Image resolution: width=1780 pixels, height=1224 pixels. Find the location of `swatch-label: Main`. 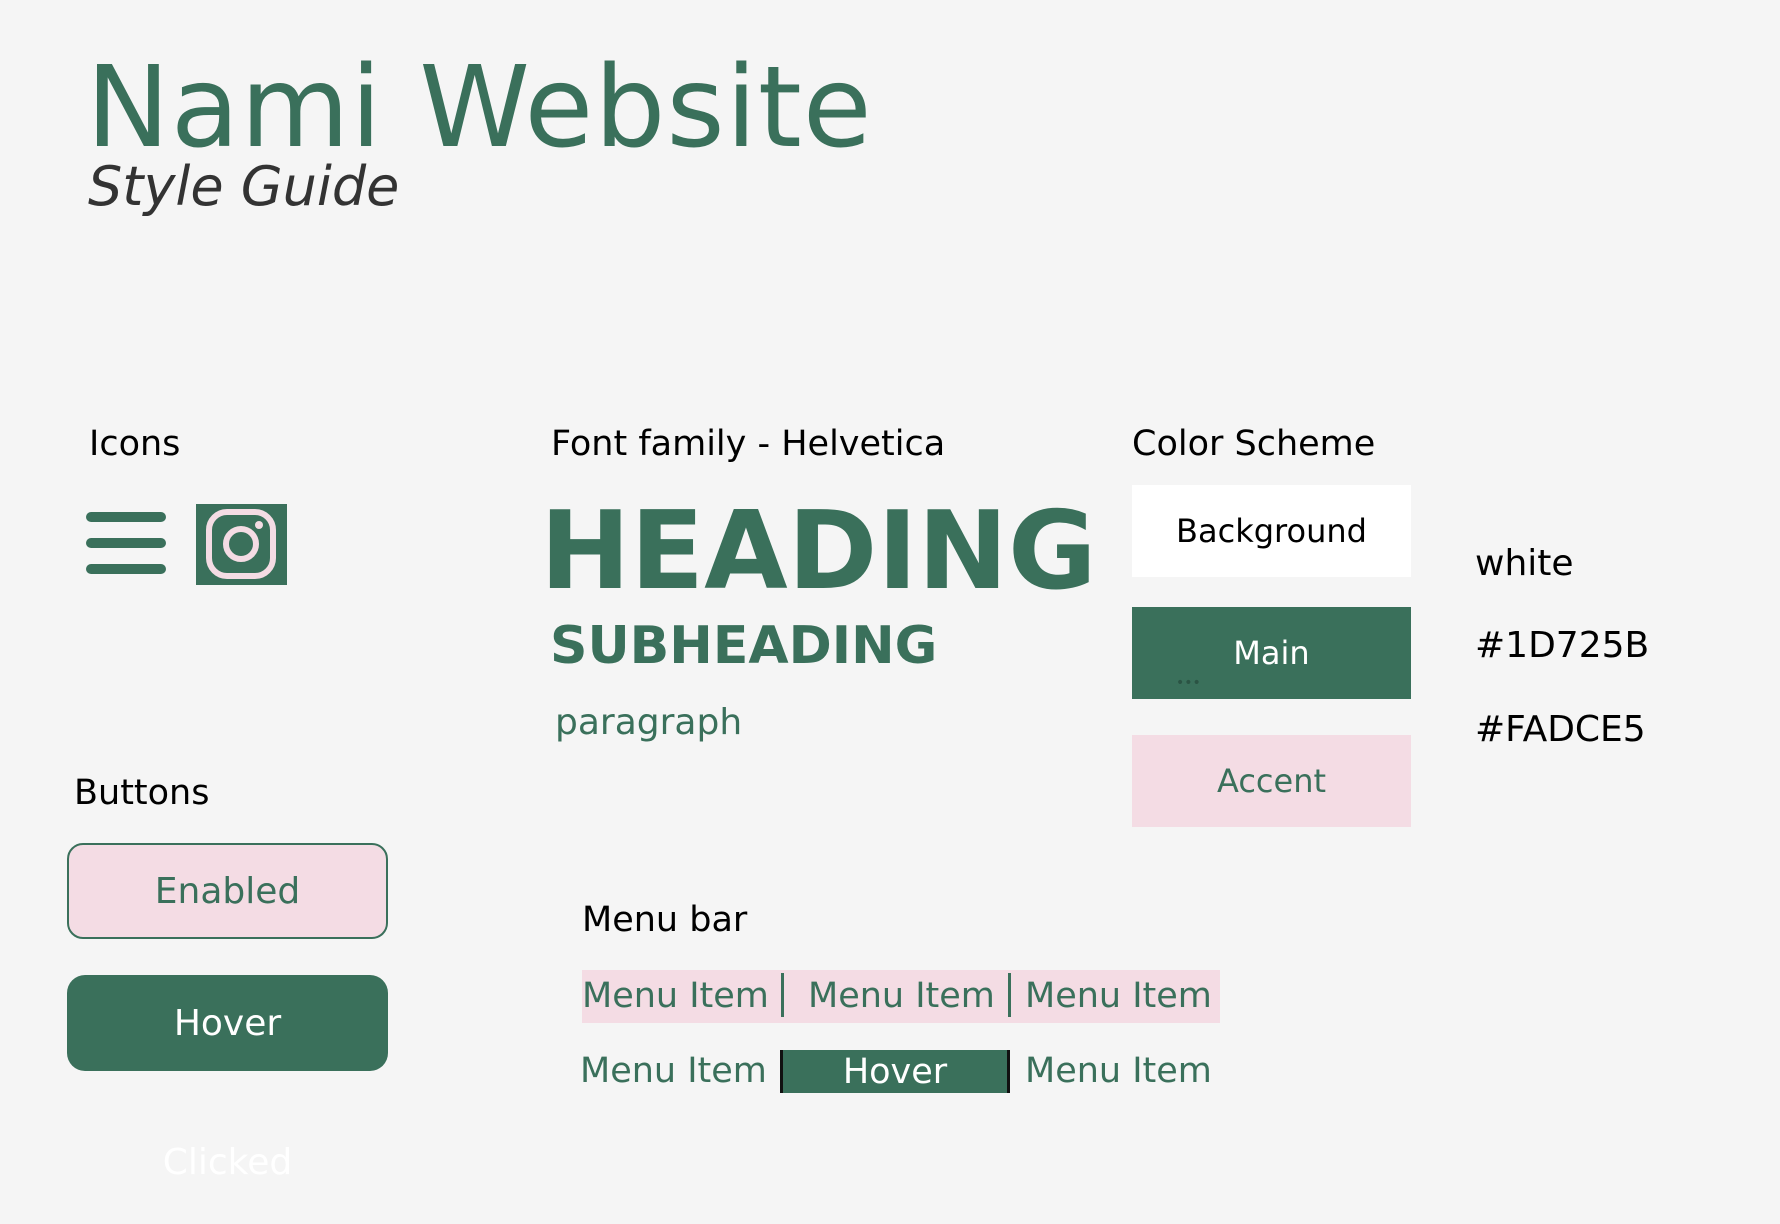

swatch-label: Main is located at coordinates (1271, 653).